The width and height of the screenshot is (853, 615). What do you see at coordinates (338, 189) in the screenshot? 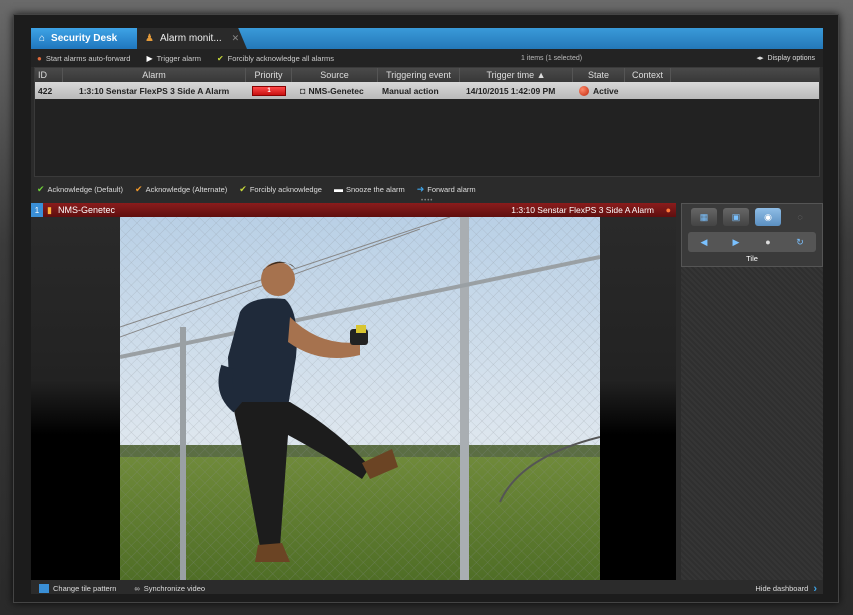
I see `snooze-icon: ▬` at bounding box center [338, 189].